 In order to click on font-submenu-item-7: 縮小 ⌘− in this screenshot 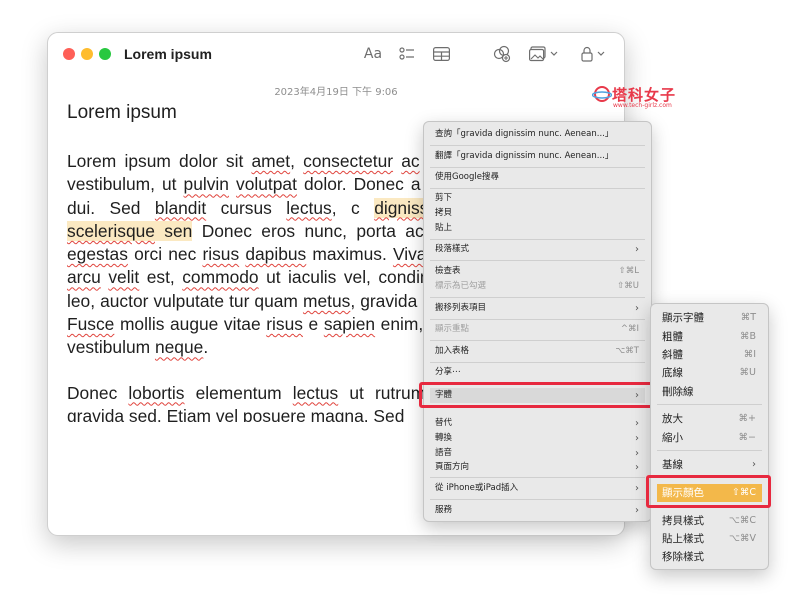, I will do `click(709, 438)`.